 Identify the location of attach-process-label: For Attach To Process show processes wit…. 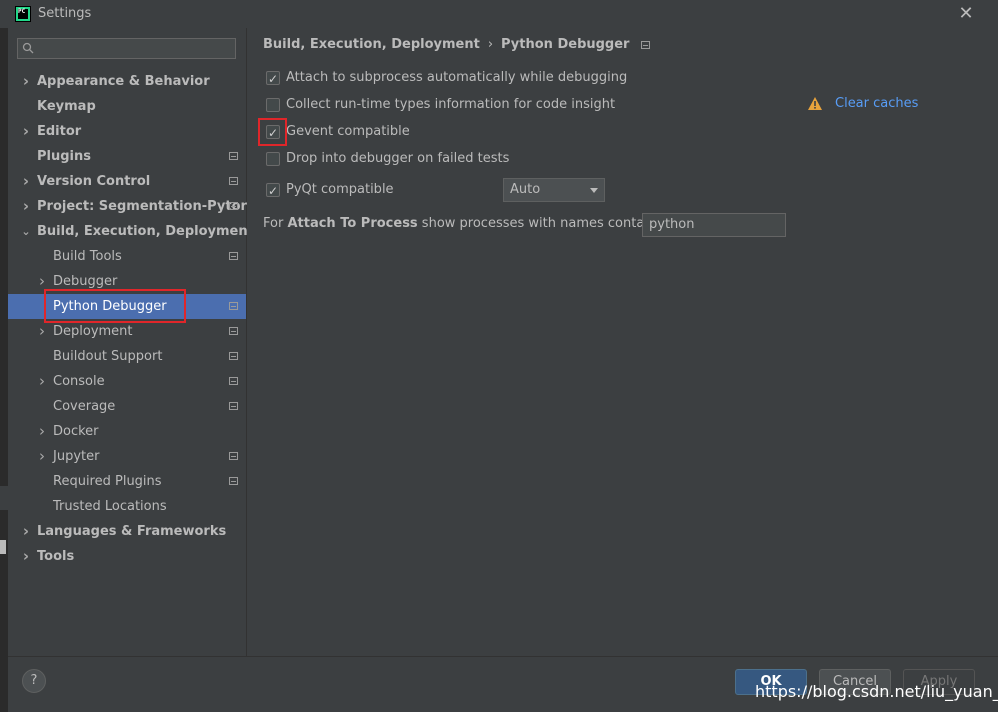
(472, 223).